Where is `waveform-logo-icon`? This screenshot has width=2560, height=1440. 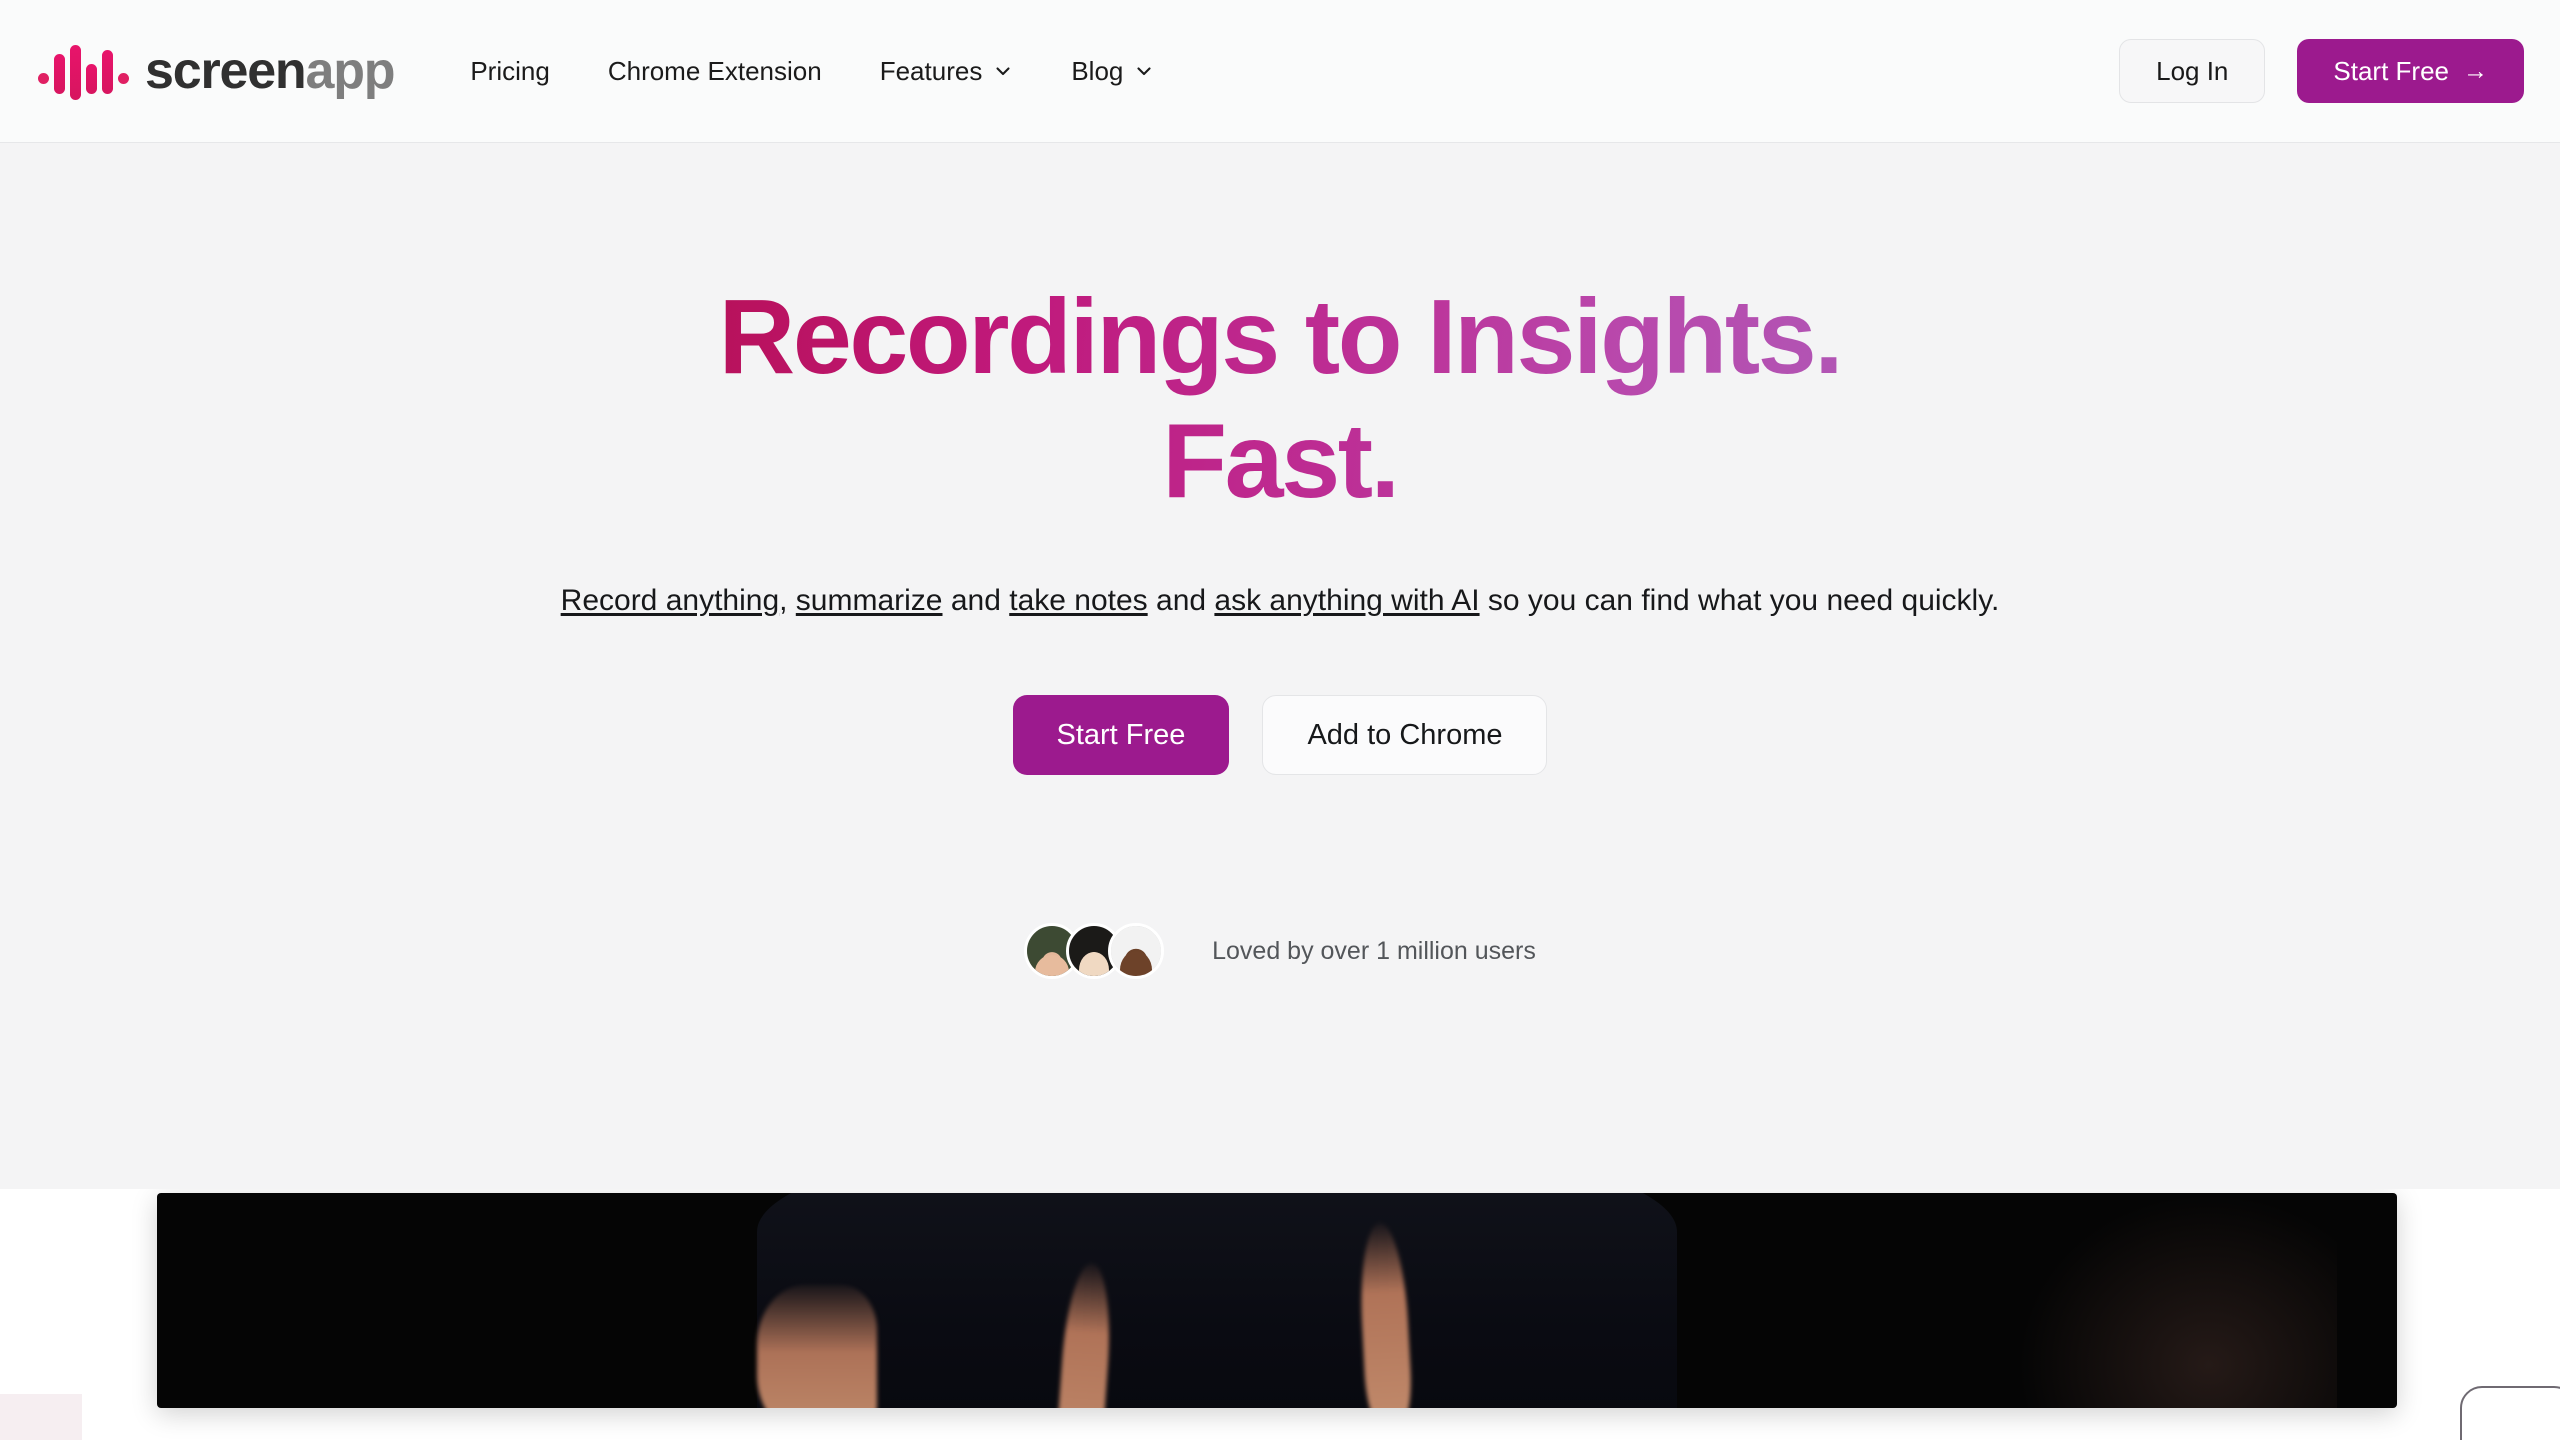 waveform-logo-icon is located at coordinates (83, 71).